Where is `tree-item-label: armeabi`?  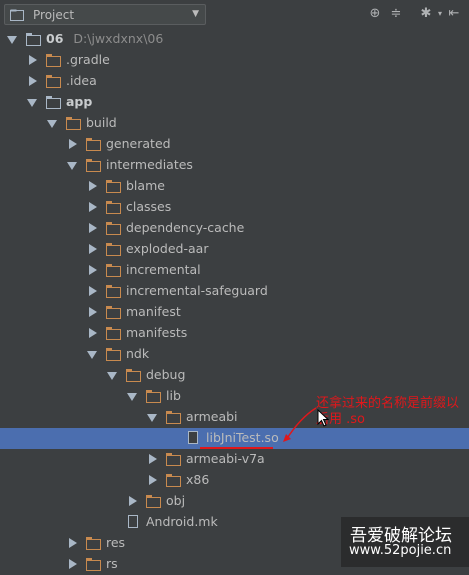
tree-item-label: armeabi is located at coordinates (212, 416).